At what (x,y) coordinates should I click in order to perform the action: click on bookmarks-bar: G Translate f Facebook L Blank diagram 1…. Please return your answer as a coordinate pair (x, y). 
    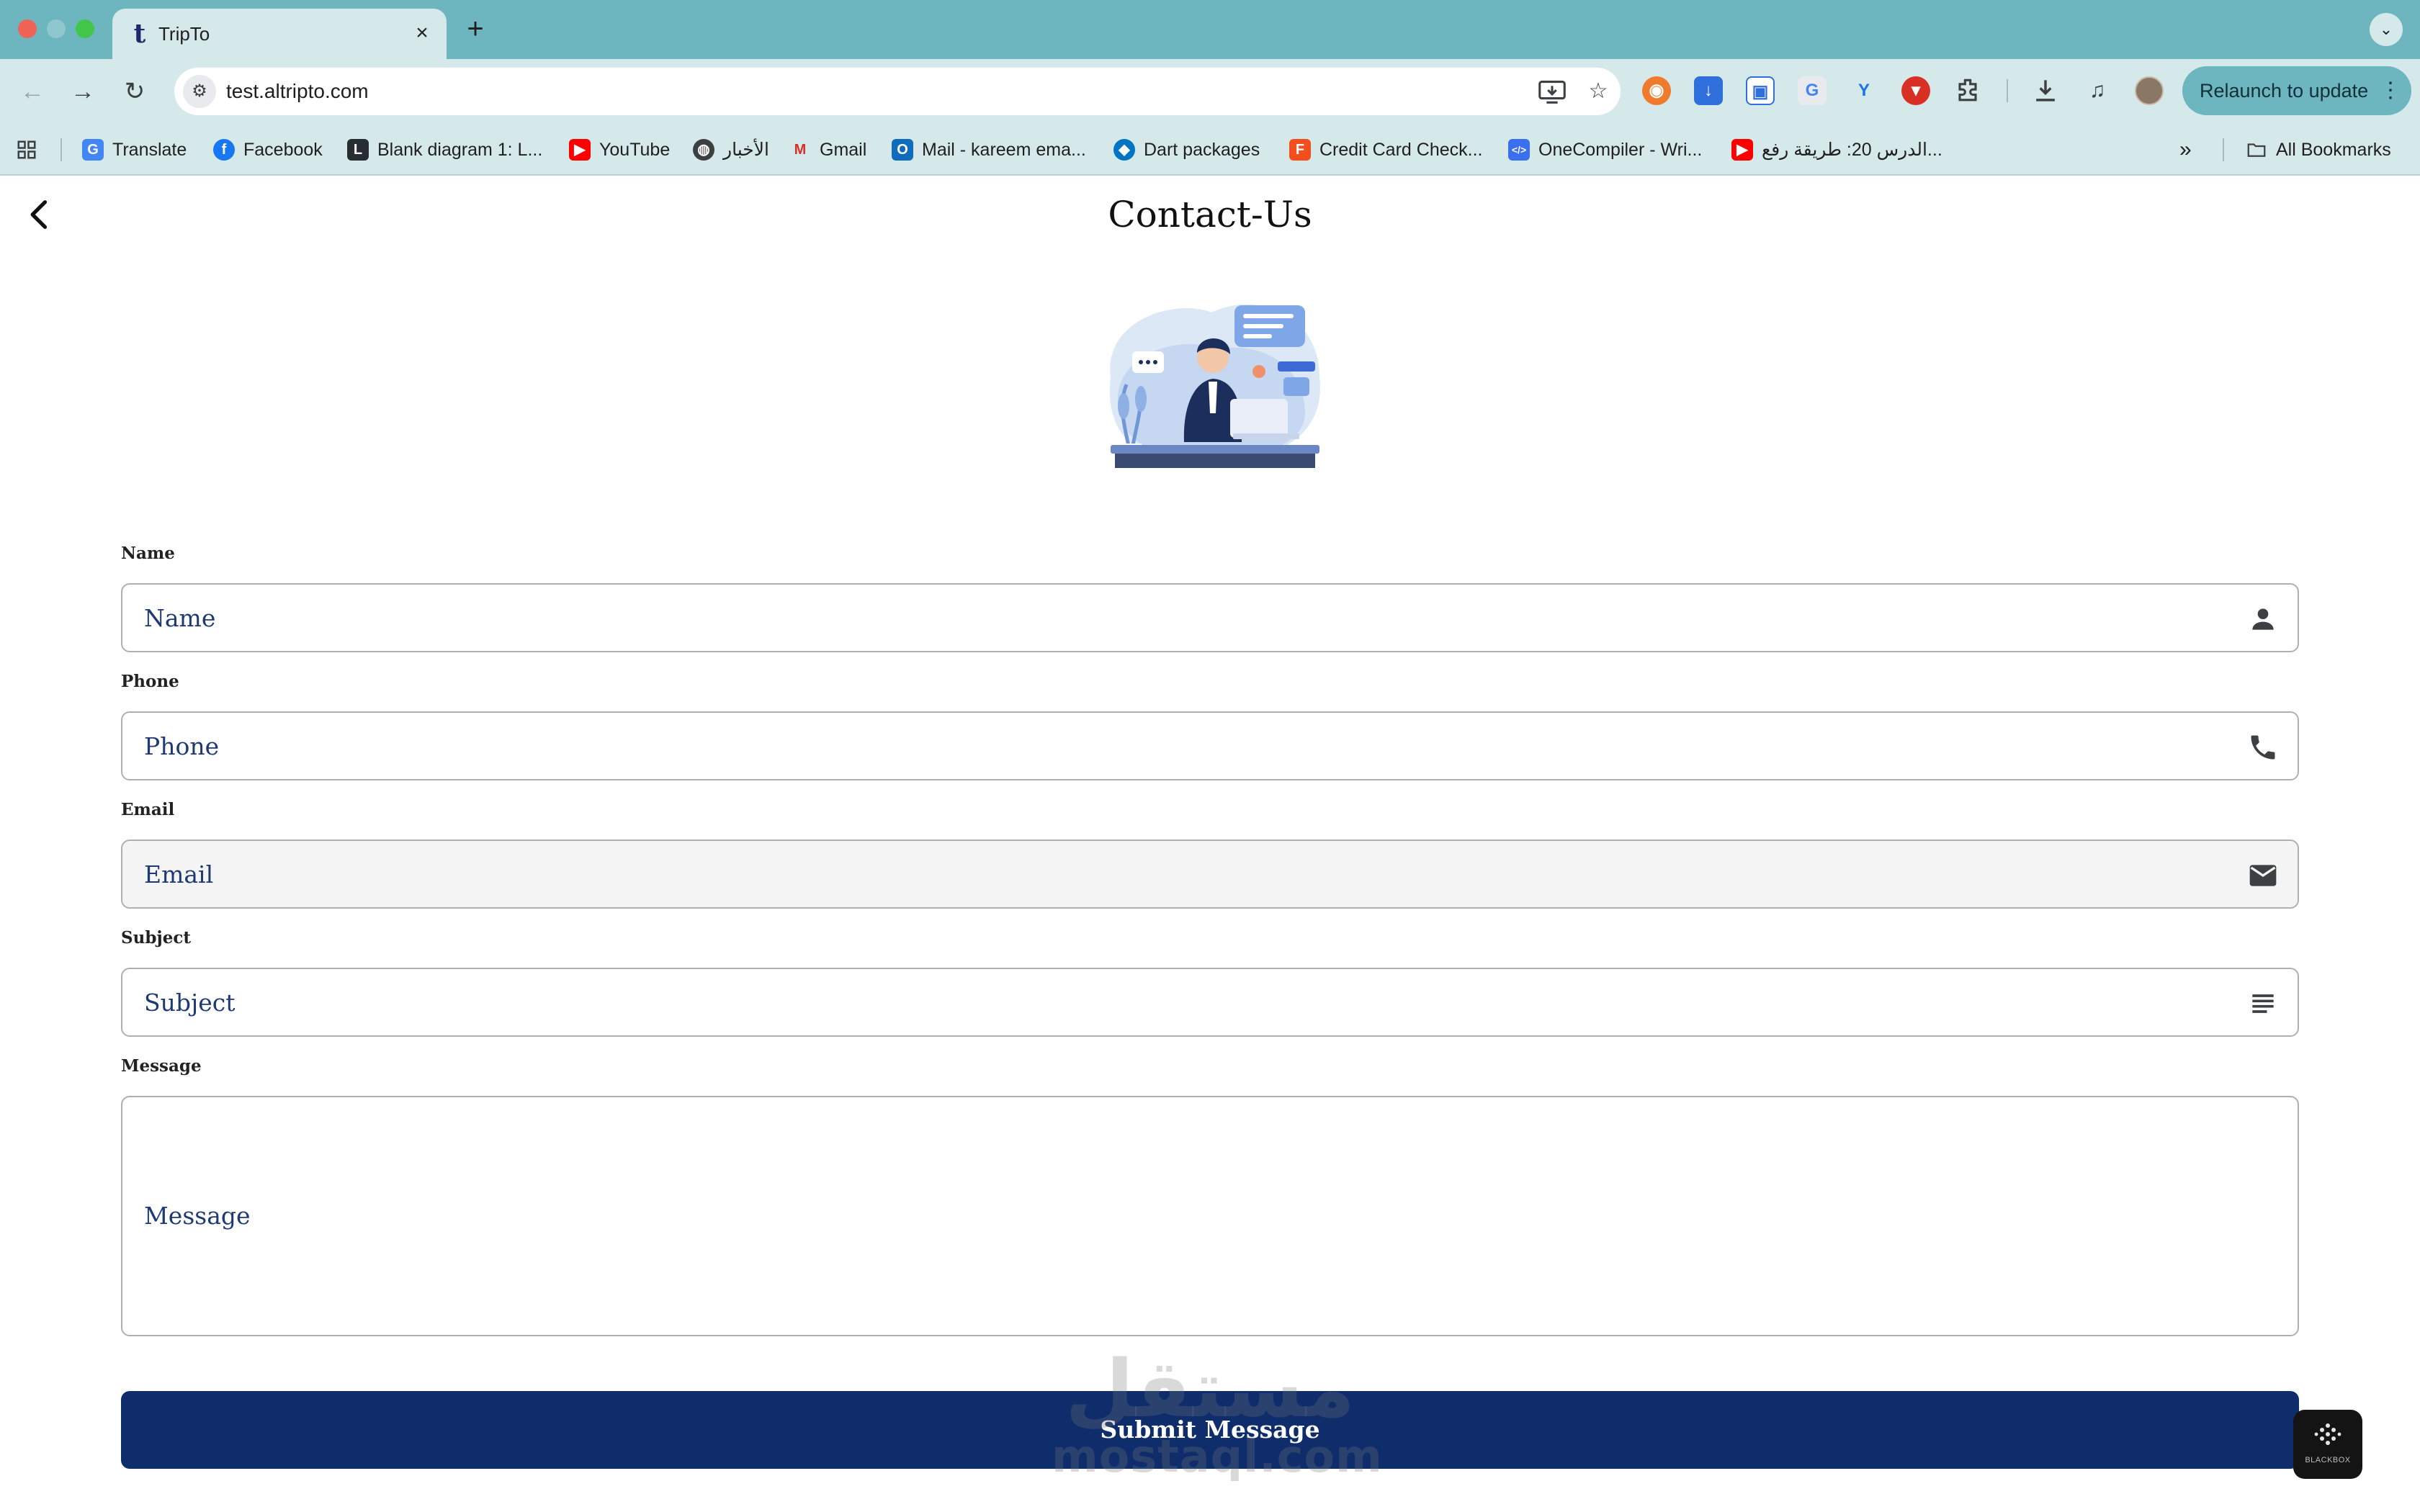
    Looking at the image, I should click on (1210, 150).